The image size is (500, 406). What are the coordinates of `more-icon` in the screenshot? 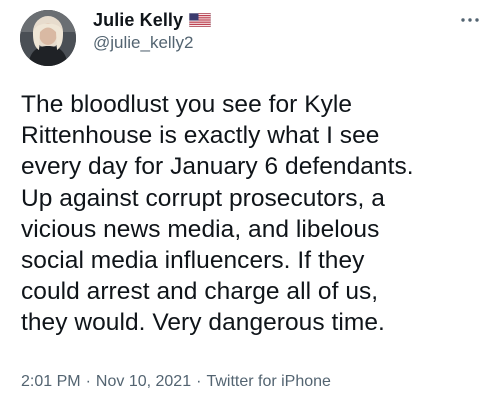 It's located at (470, 20).